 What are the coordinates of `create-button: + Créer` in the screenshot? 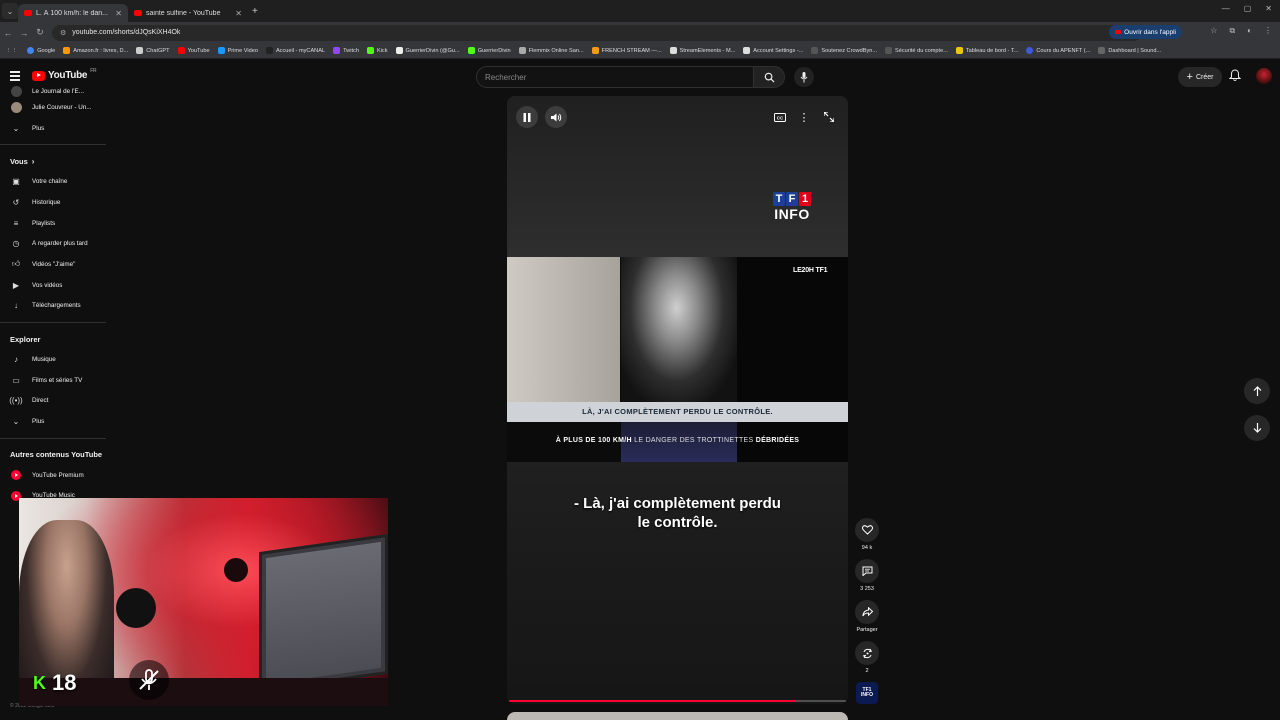 It's located at (1200, 77).